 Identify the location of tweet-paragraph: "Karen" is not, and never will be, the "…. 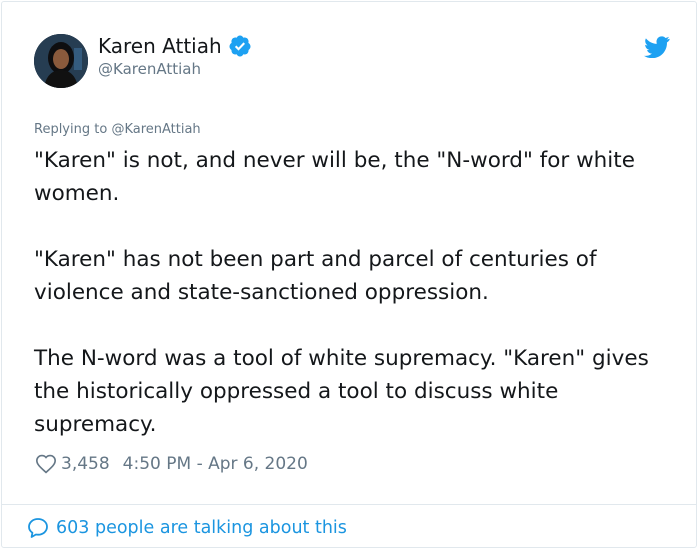
(334, 177).